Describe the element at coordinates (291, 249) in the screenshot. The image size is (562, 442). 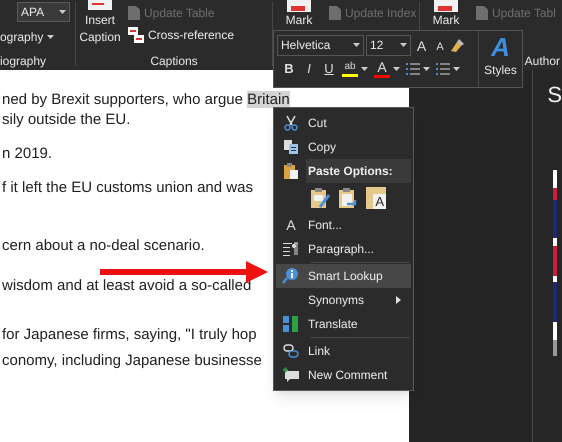
I see `paragraph-icon` at that location.